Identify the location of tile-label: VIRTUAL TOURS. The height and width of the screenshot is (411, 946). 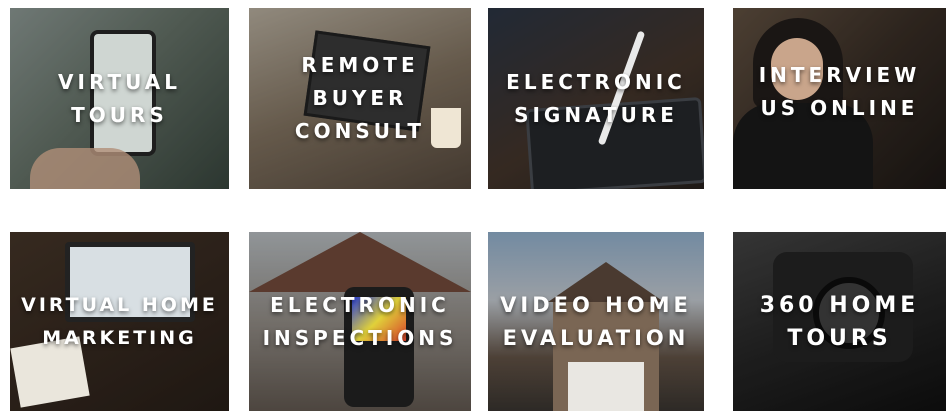
(119, 99).